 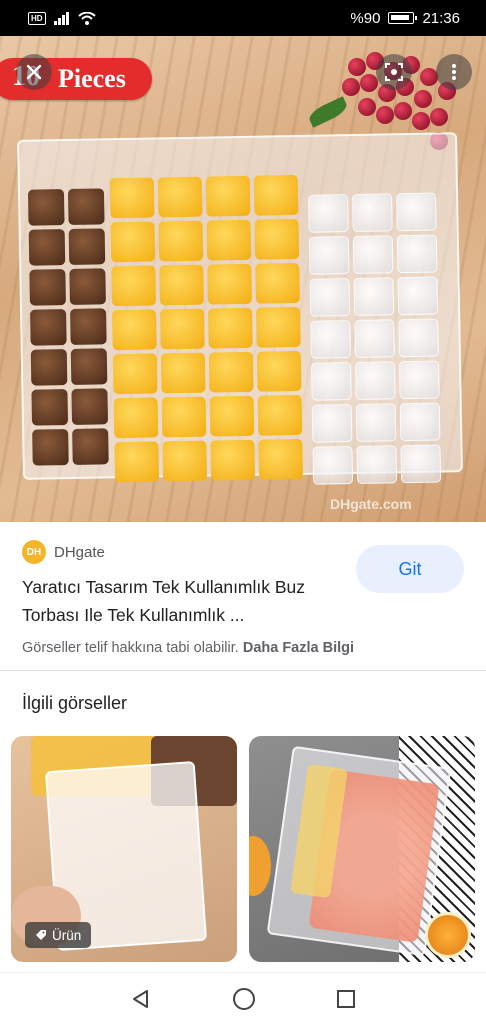 I want to click on clock: 21:36, so click(x=441, y=18).